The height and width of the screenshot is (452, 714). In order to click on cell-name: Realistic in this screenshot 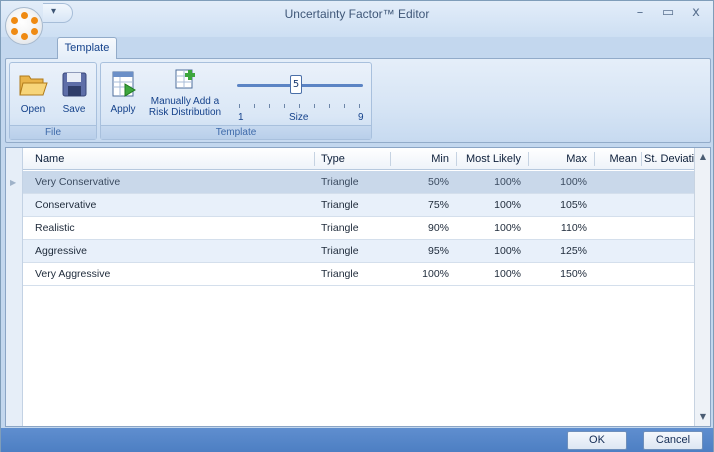, I will do `click(171, 228)`.